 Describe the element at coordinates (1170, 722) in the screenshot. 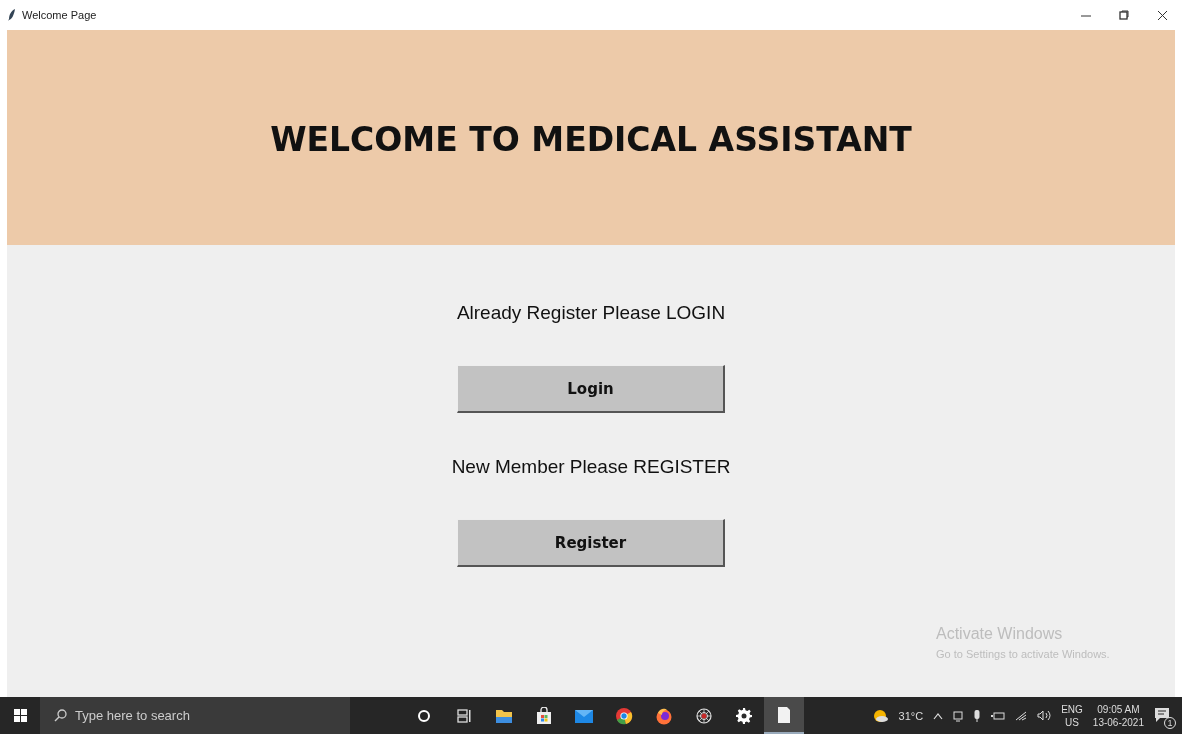

I see `notification-count: 1` at that location.